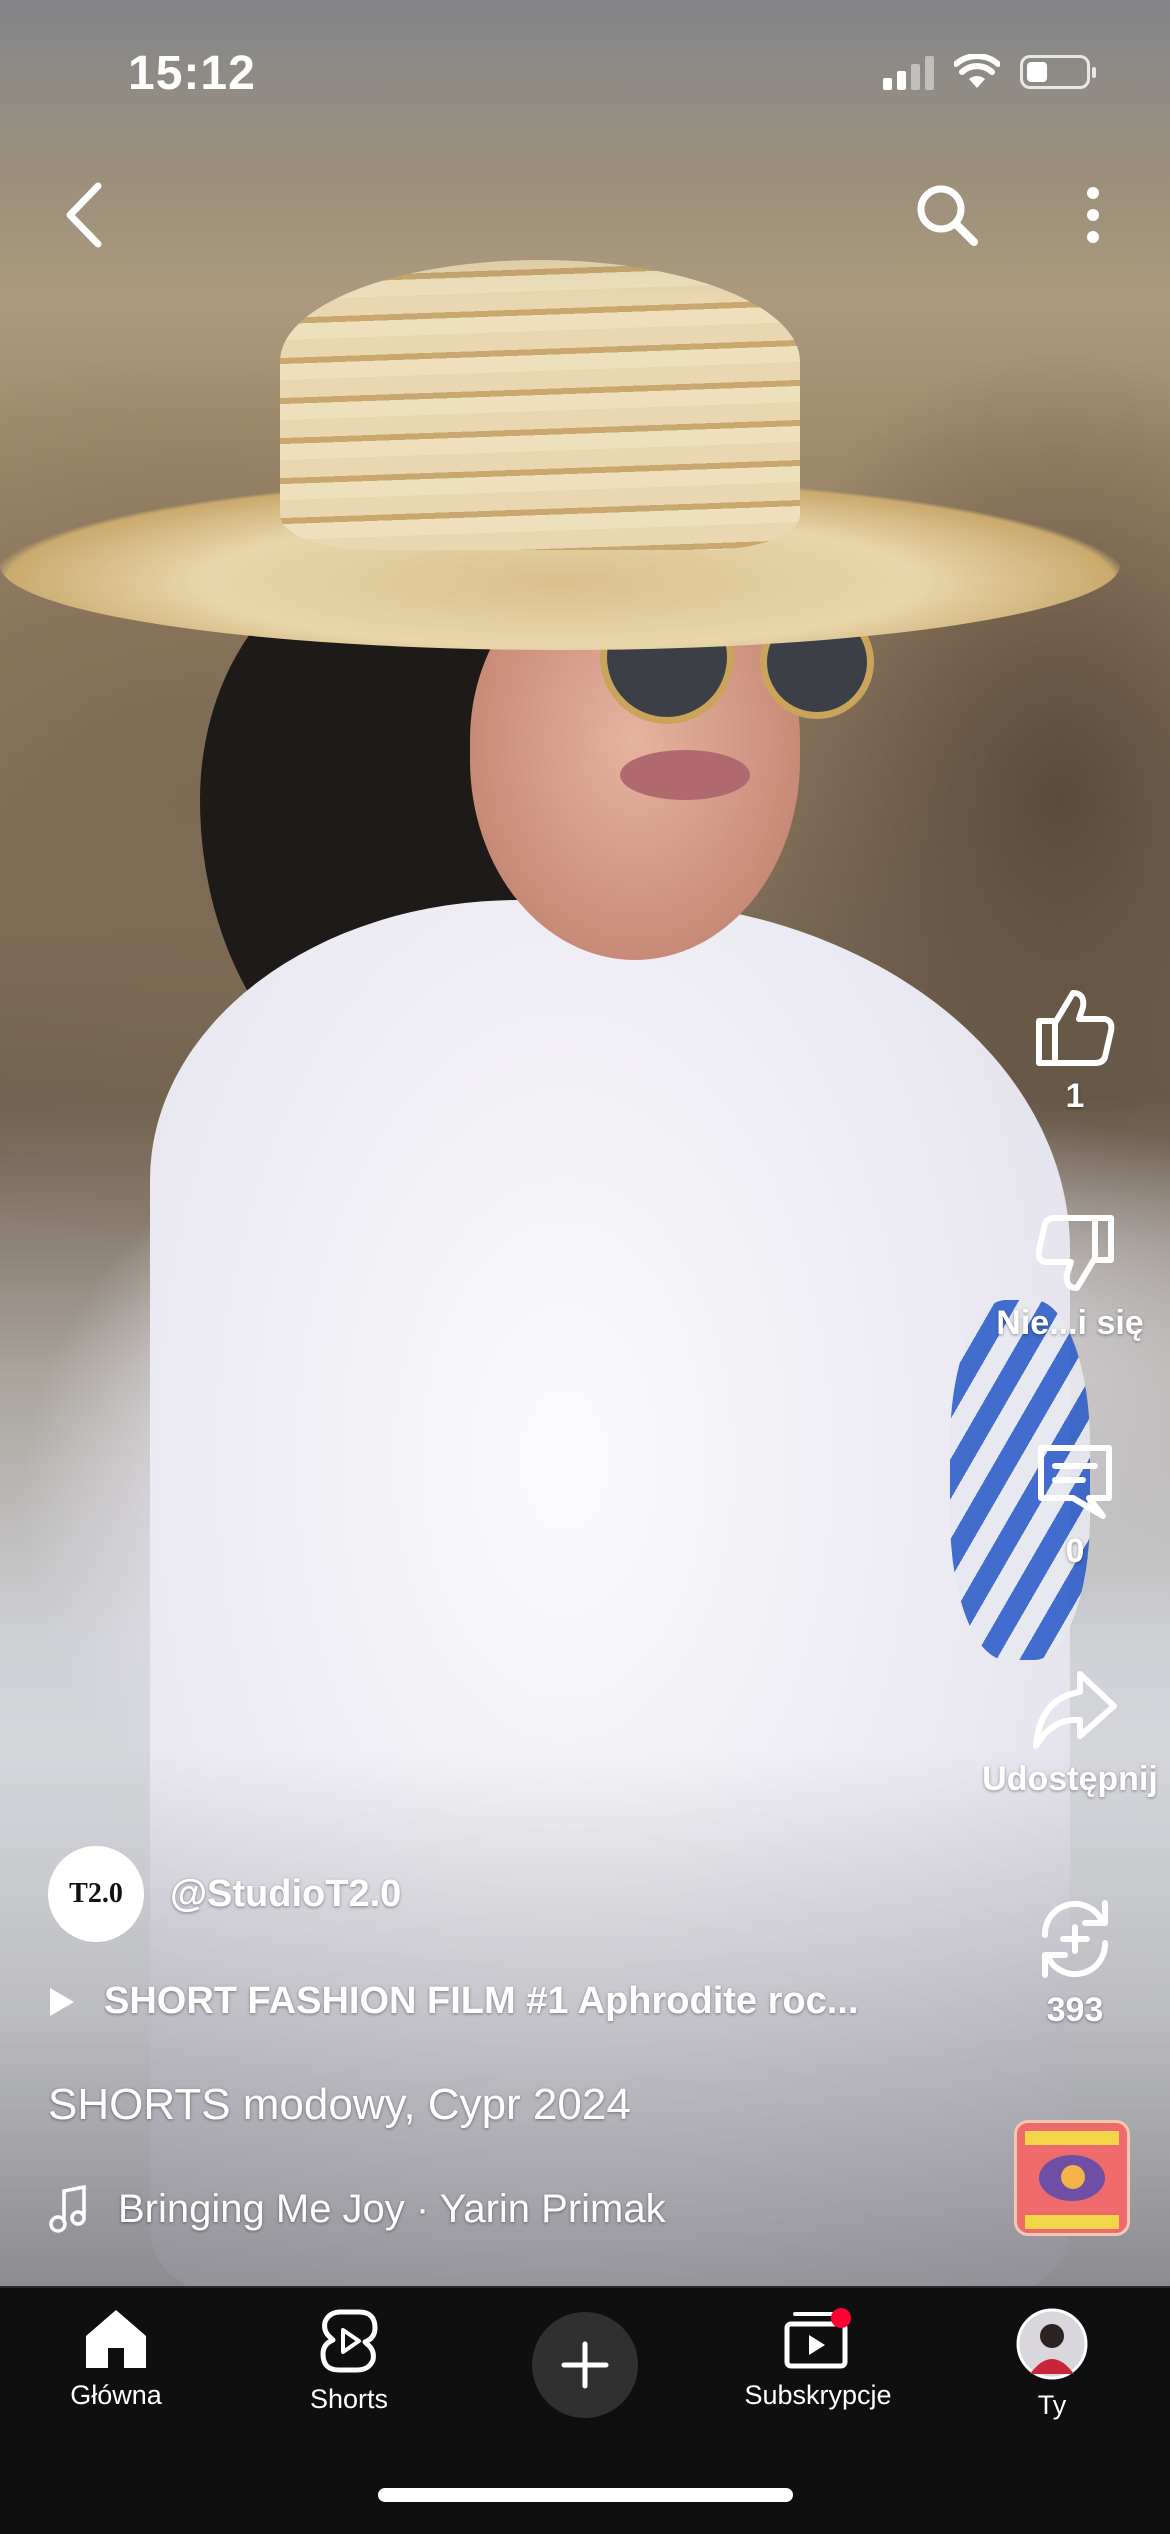 The image size is (1170, 2534). What do you see at coordinates (62, 2001) in the screenshot?
I see `play-icon` at bounding box center [62, 2001].